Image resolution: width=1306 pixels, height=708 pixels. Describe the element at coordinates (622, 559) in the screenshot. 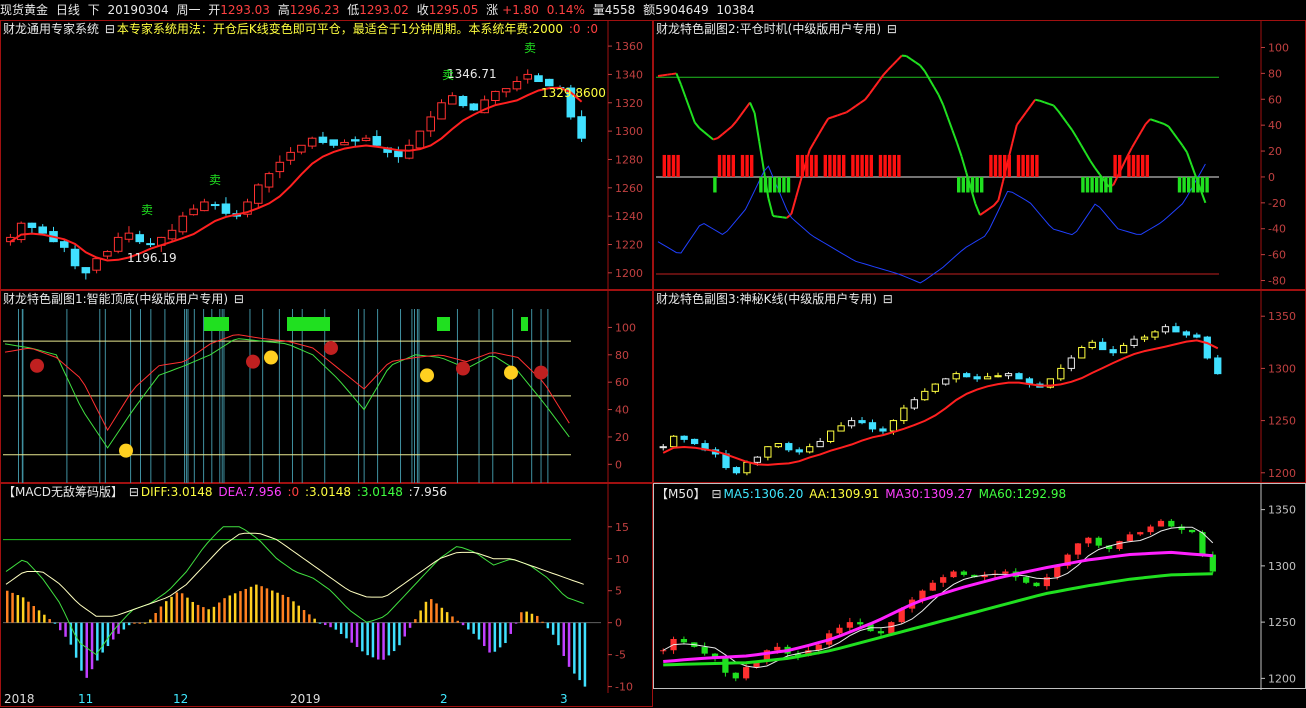

I see `y-axis-tick-label: 10` at that location.